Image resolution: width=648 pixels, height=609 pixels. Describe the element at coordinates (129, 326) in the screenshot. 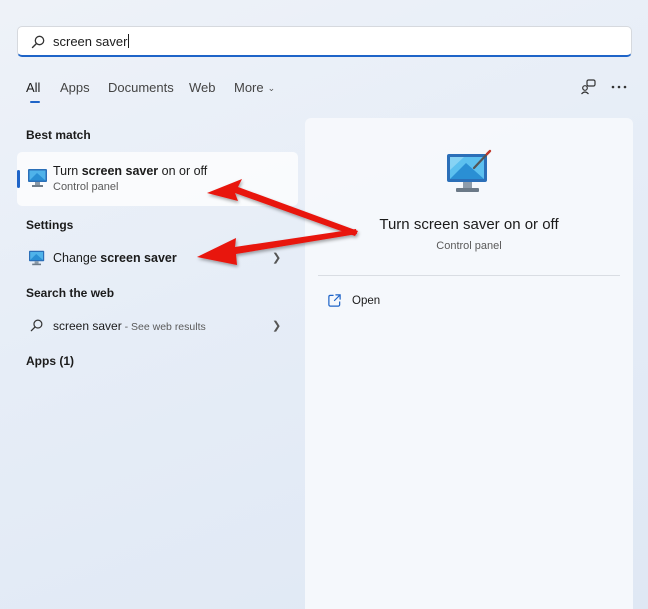

I see `web-result-query: screen saver - See web results` at that location.